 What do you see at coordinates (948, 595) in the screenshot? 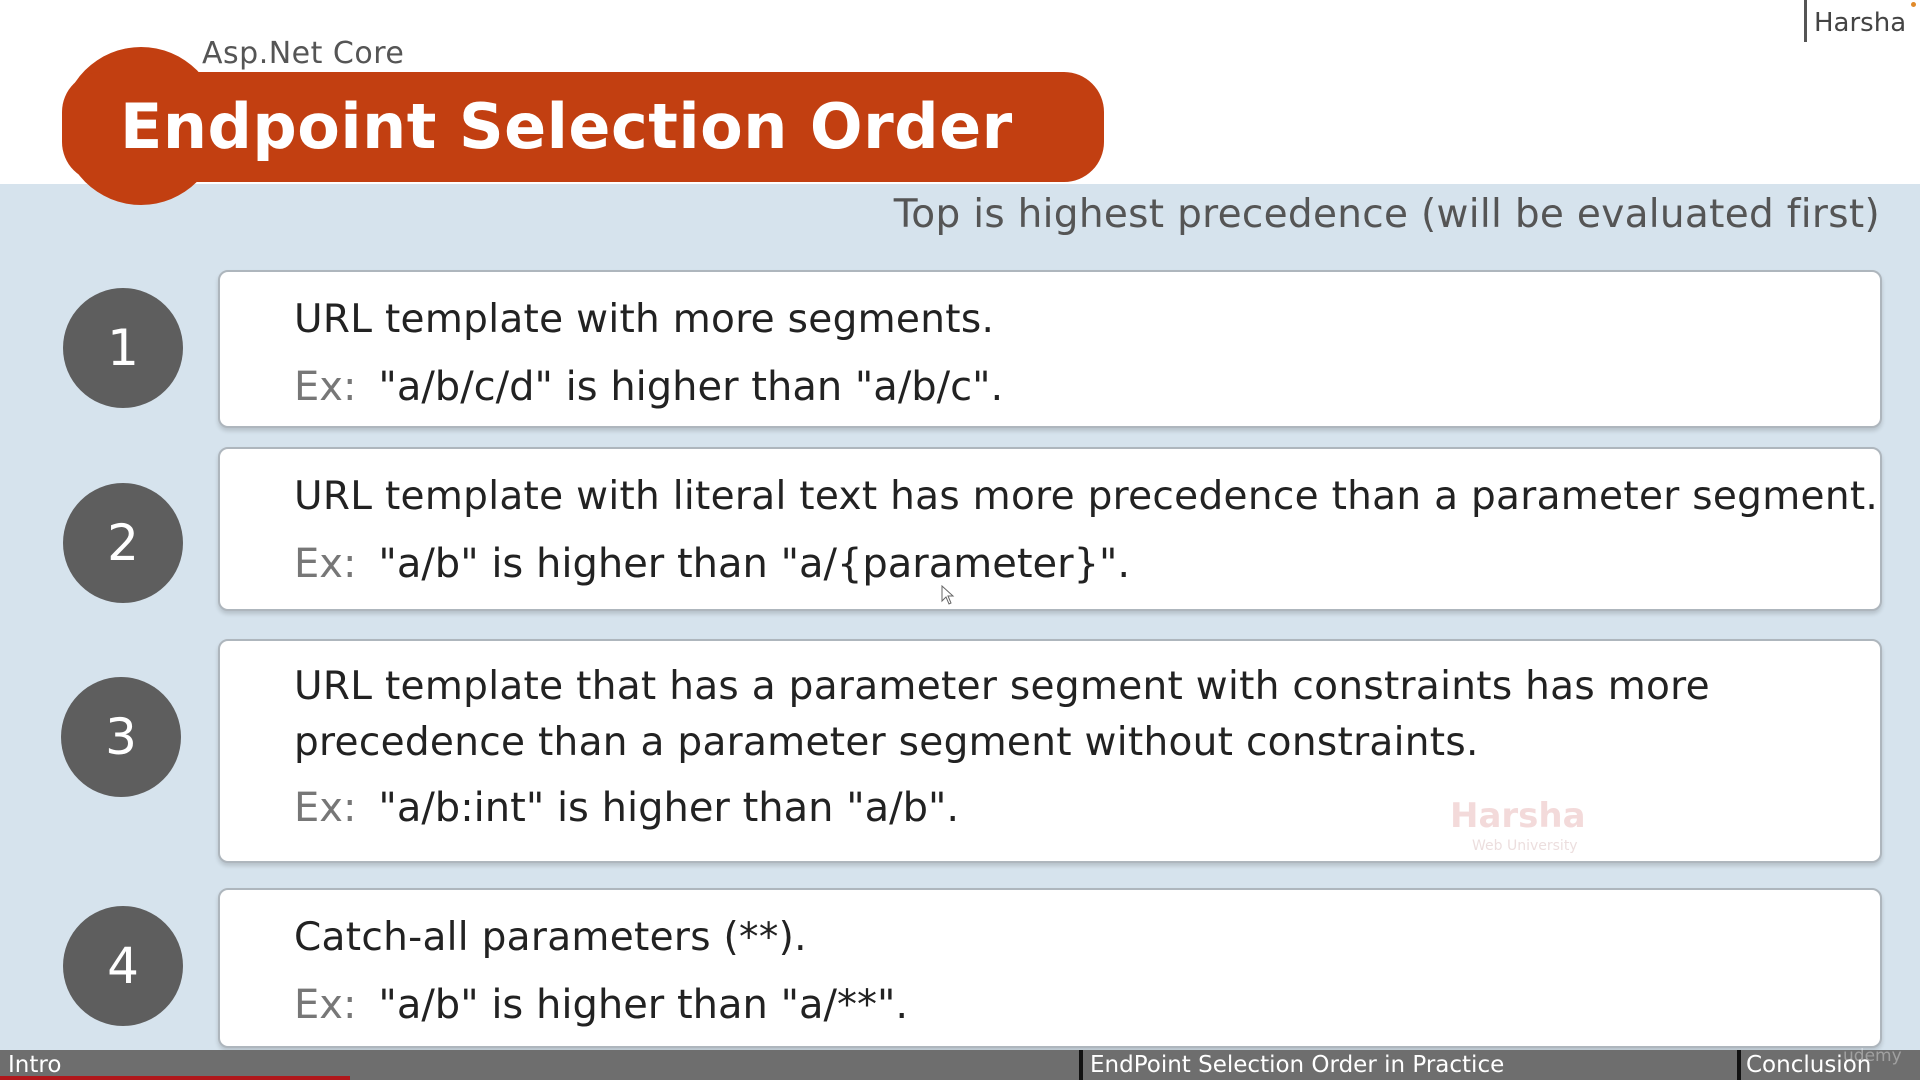
I see `mouse-cursor-icon` at bounding box center [948, 595].